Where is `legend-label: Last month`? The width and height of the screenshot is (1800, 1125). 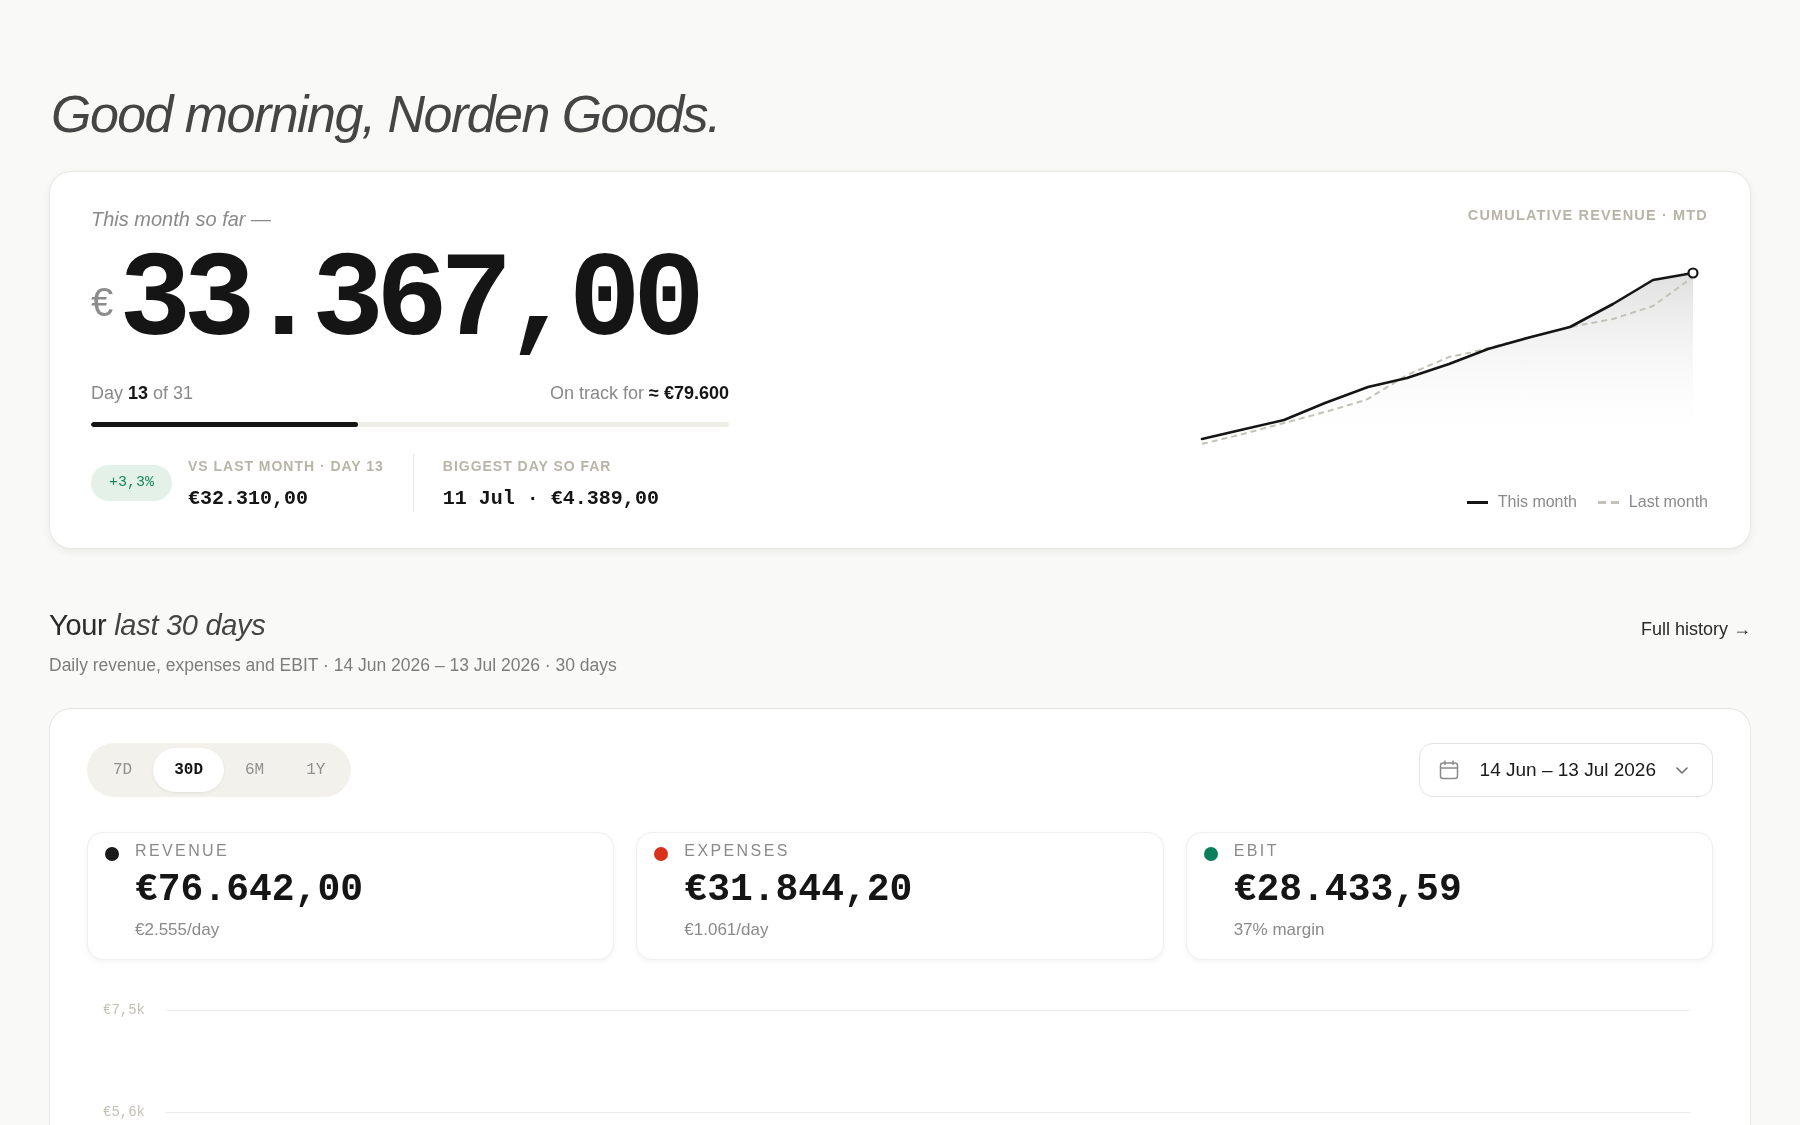 legend-label: Last month is located at coordinates (1668, 502).